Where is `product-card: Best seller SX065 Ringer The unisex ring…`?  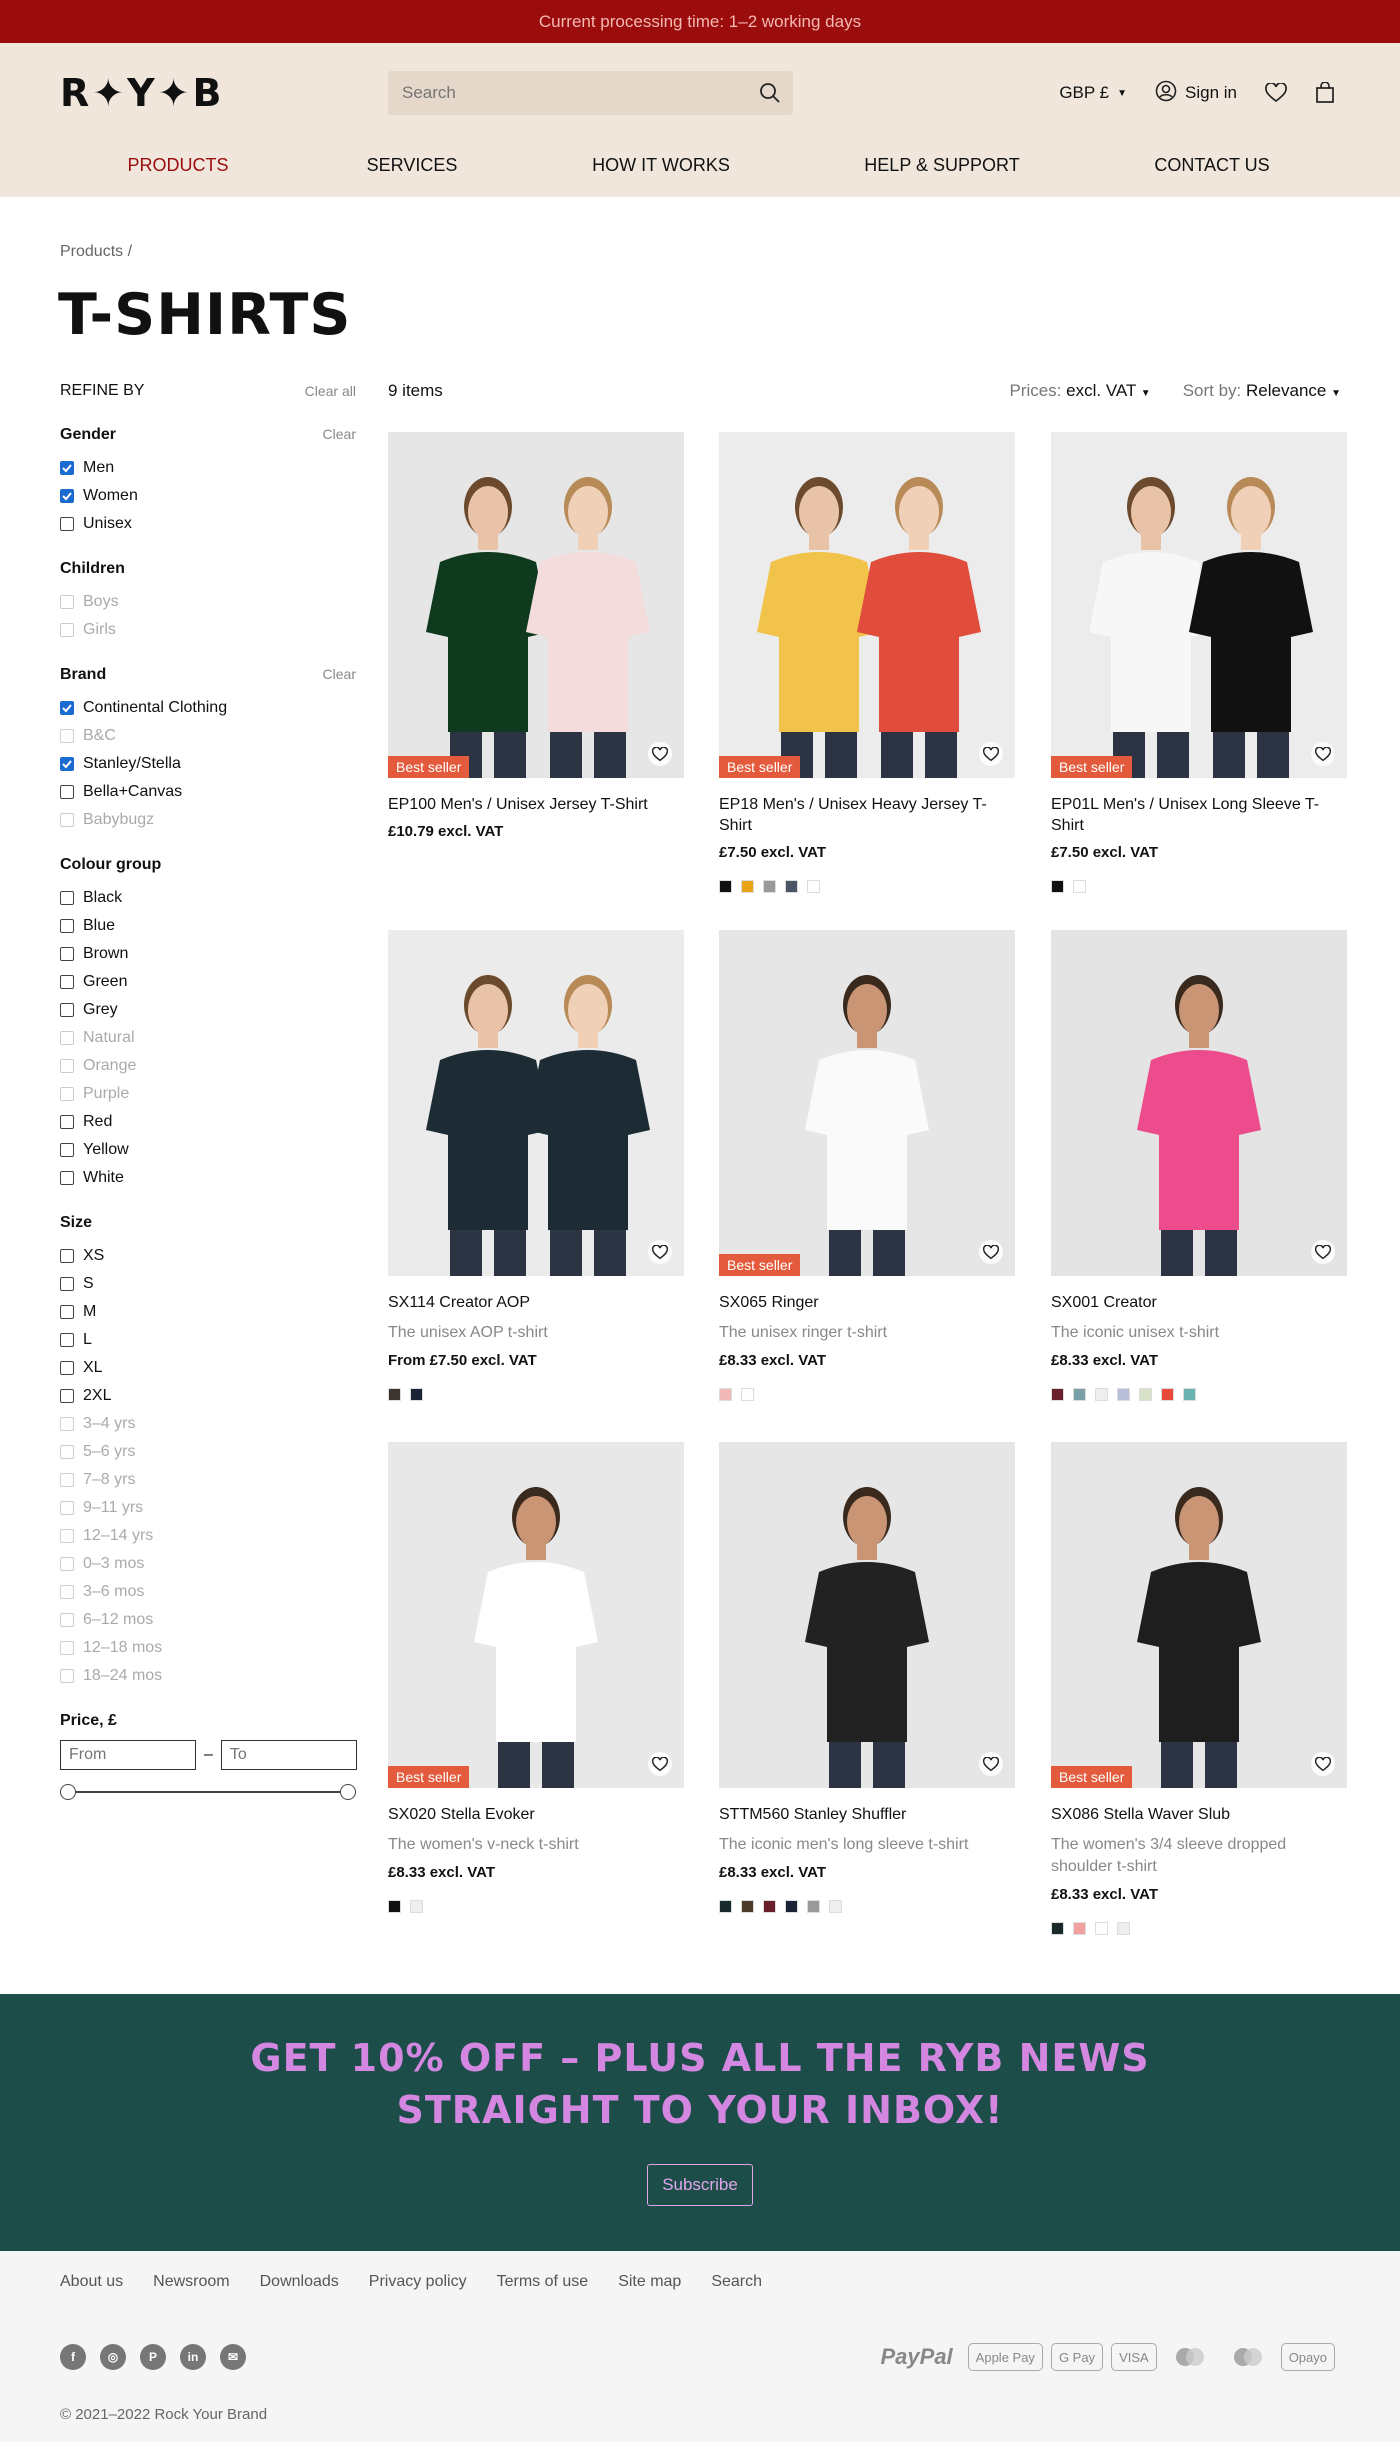
product-card: Best seller SX065 Ringer The unisex ring… is located at coordinates (867, 1165).